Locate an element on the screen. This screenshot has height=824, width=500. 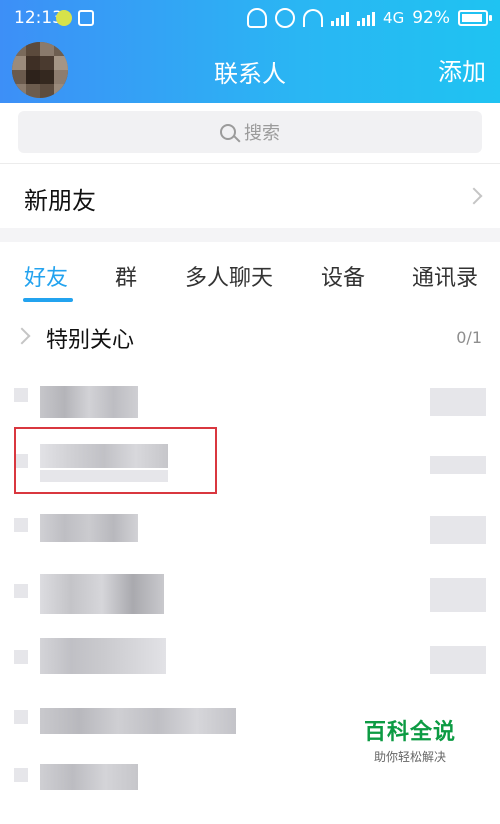
section-gap is located at coordinates (250, 235).